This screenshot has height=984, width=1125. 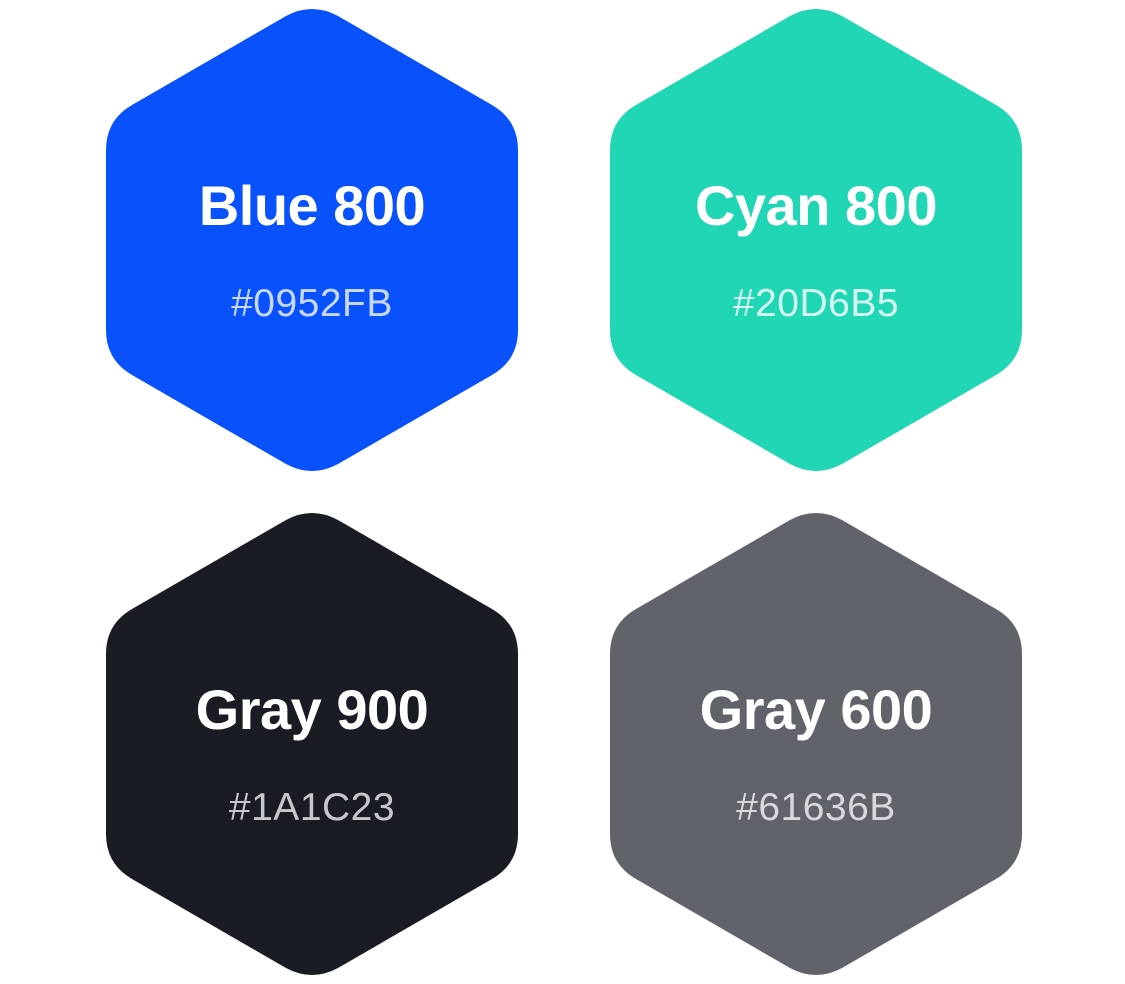 What do you see at coordinates (816, 709) in the screenshot?
I see `swatch-name: Gray 600` at bounding box center [816, 709].